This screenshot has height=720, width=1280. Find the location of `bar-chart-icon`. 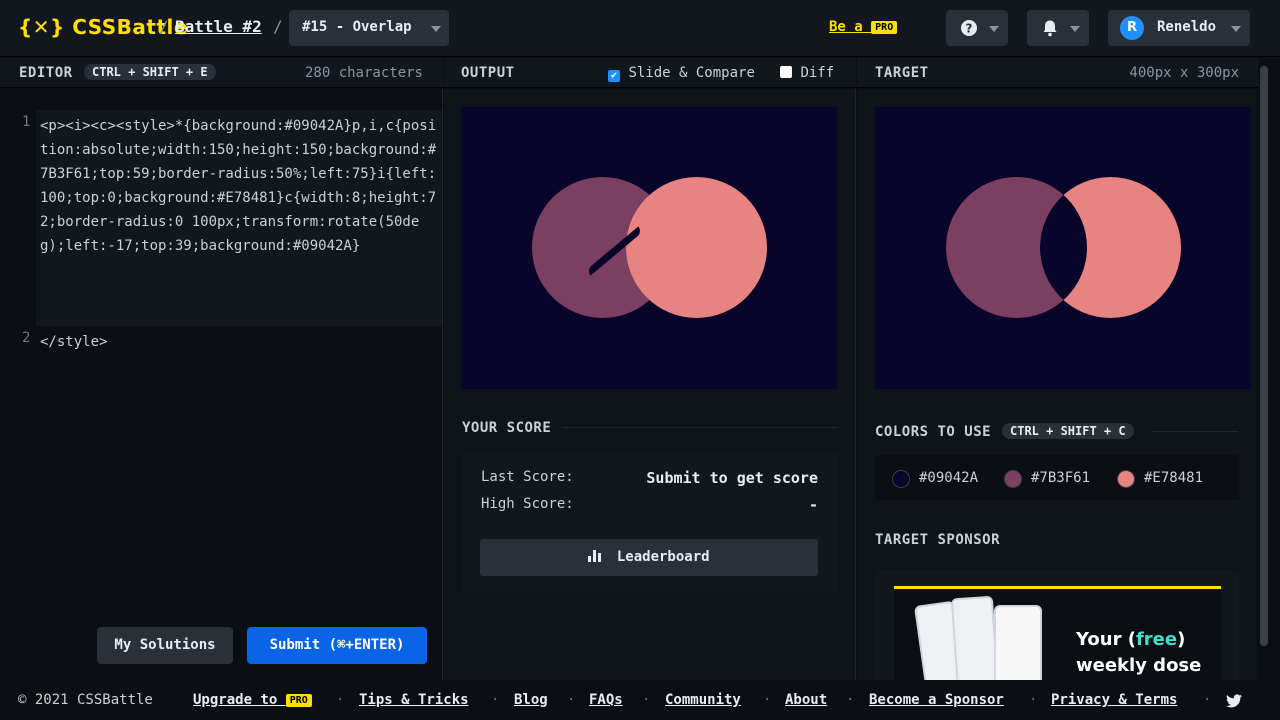

bar-chart-icon is located at coordinates (595, 556).